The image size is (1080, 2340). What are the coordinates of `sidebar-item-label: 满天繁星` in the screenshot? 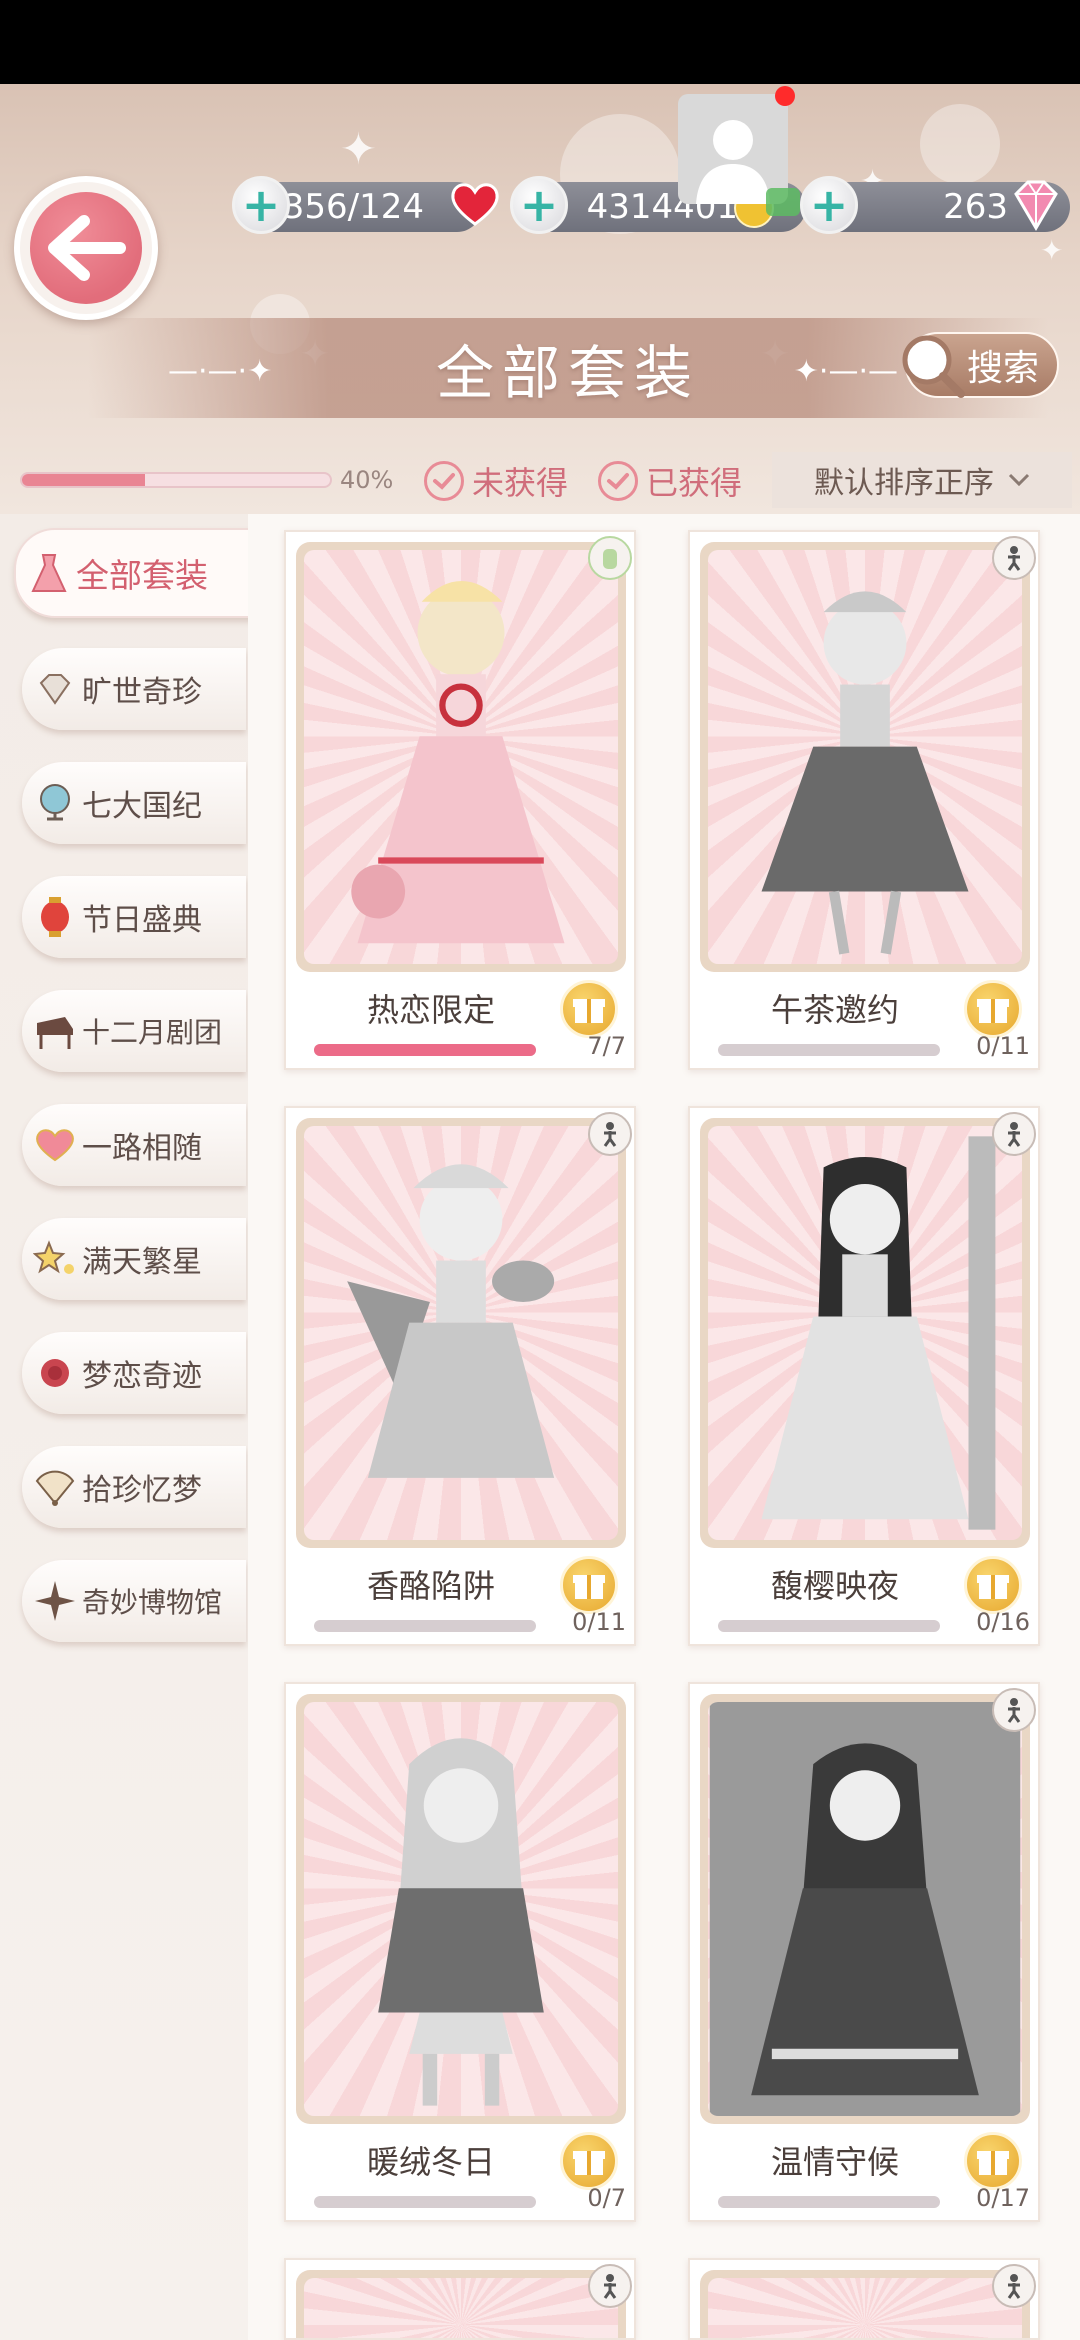 It's located at (142, 1262).